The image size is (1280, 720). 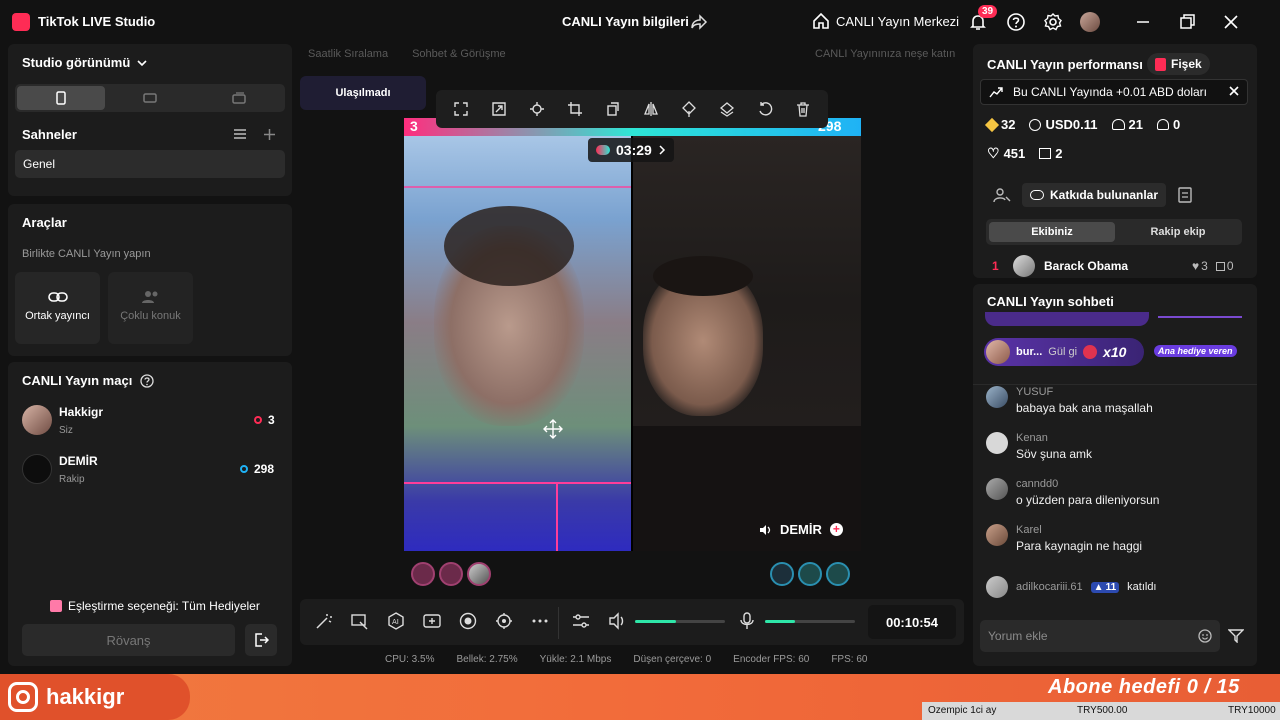 What do you see at coordinates (1100, 636) in the screenshot?
I see `comment-input: Yorum ekle` at bounding box center [1100, 636].